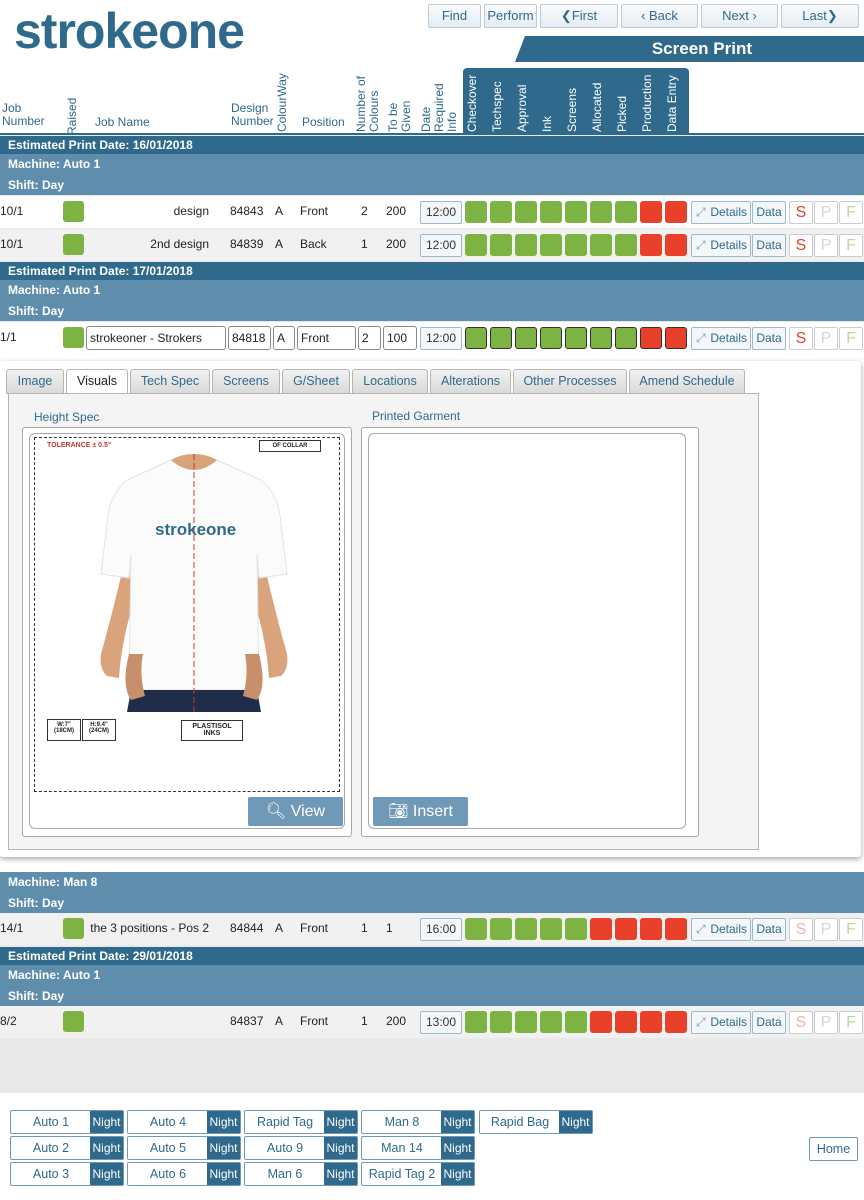 The height and width of the screenshot is (1200, 864). I want to click on machine-button: Man 6 Night, so click(301, 1174).